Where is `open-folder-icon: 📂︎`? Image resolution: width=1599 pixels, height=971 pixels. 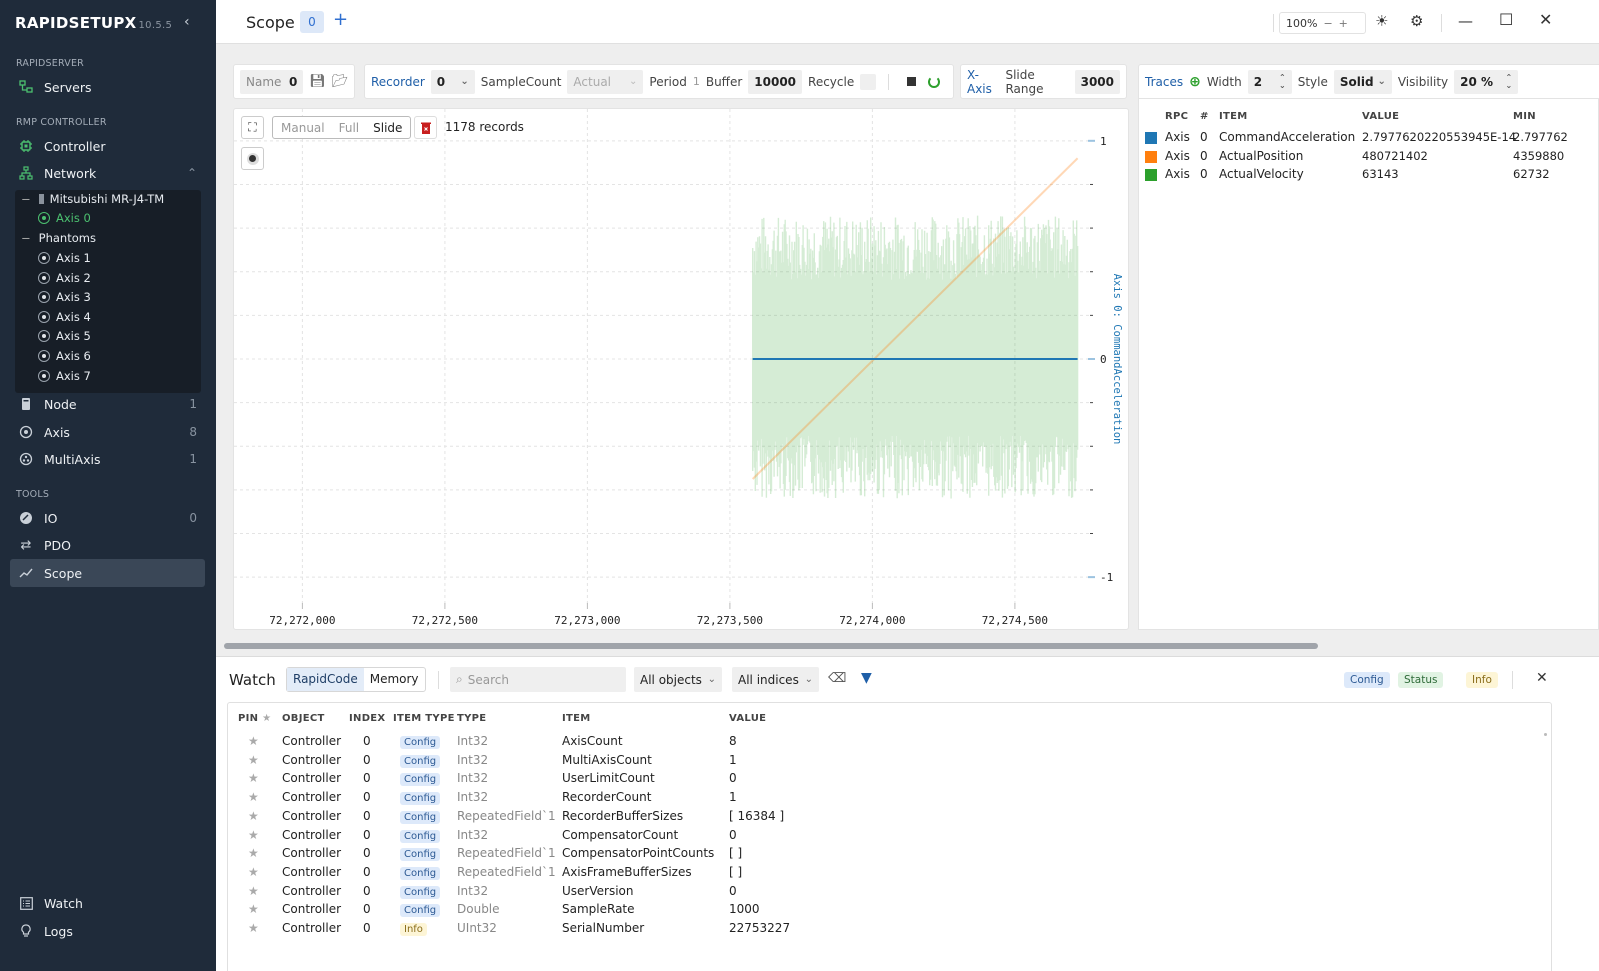 open-folder-icon: 📂︎ is located at coordinates (340, 81).